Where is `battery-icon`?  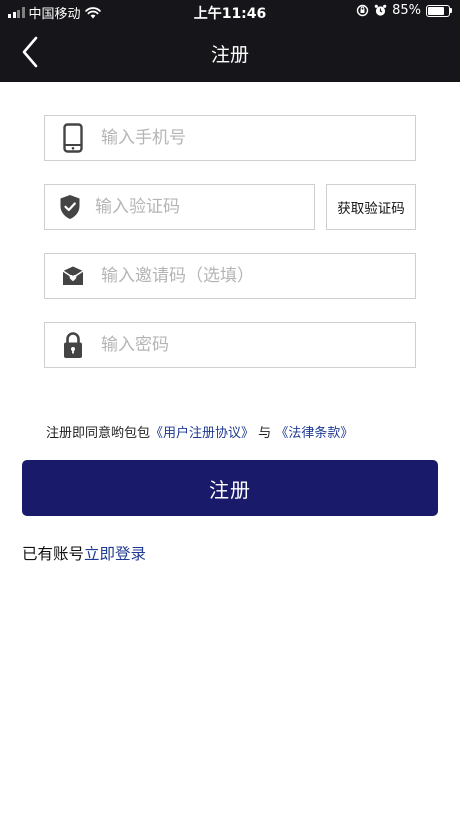
battery-icon is located at coordinates (439, 10).